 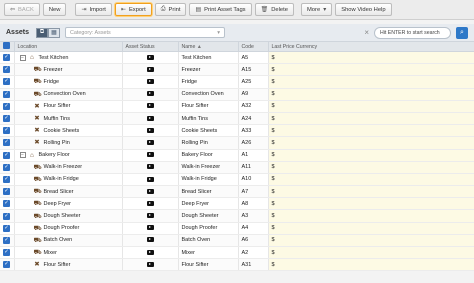 What do you see at coordinates (237, 180) in the screenshot?
I see `table-row: ✓ ⛟ Walk-in Fridge Walk-in Fridge A10 $` at bounding box center [237, 180].